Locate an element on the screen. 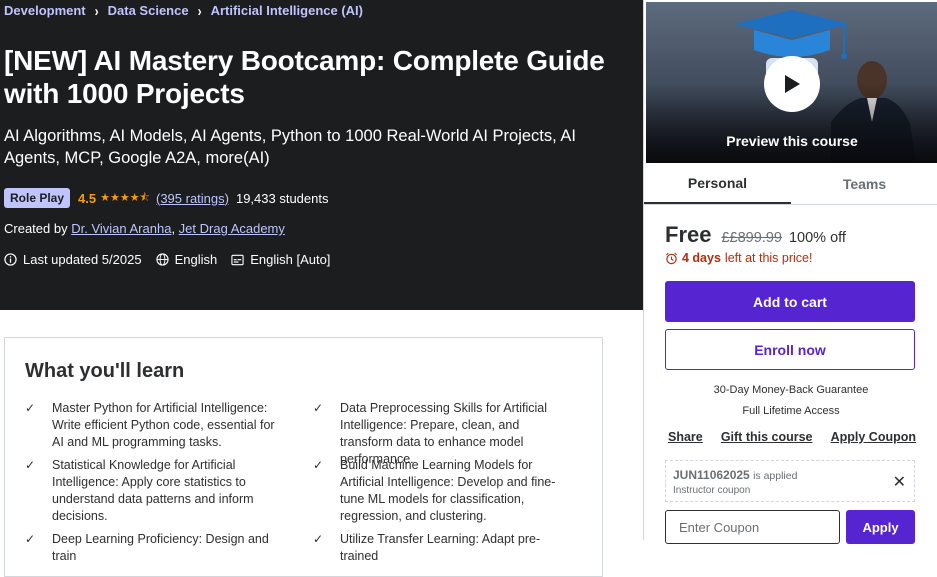 The width and height of the screenshot is (937, 577). rating-value: 4.5 is located at coordinates (87, 198).